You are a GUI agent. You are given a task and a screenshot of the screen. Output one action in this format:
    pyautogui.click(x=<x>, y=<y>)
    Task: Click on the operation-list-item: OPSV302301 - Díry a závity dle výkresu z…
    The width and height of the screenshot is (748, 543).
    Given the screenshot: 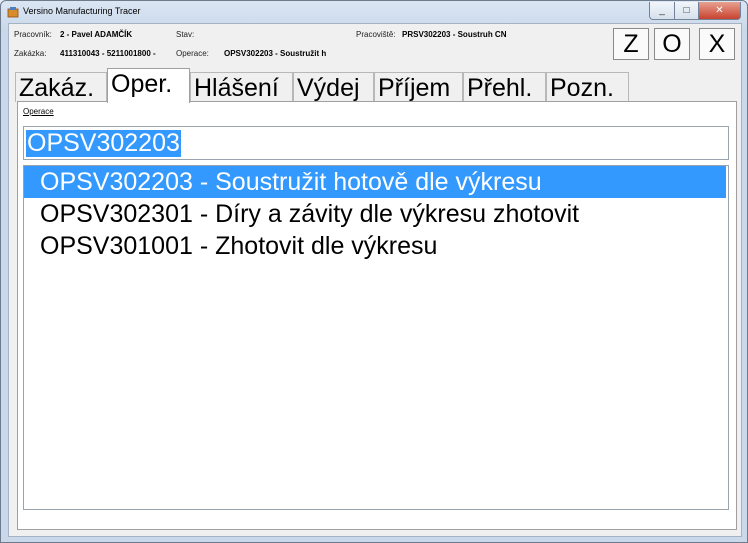 What is the action you would take?
    pyautogui.click(x=375, y=214)
    